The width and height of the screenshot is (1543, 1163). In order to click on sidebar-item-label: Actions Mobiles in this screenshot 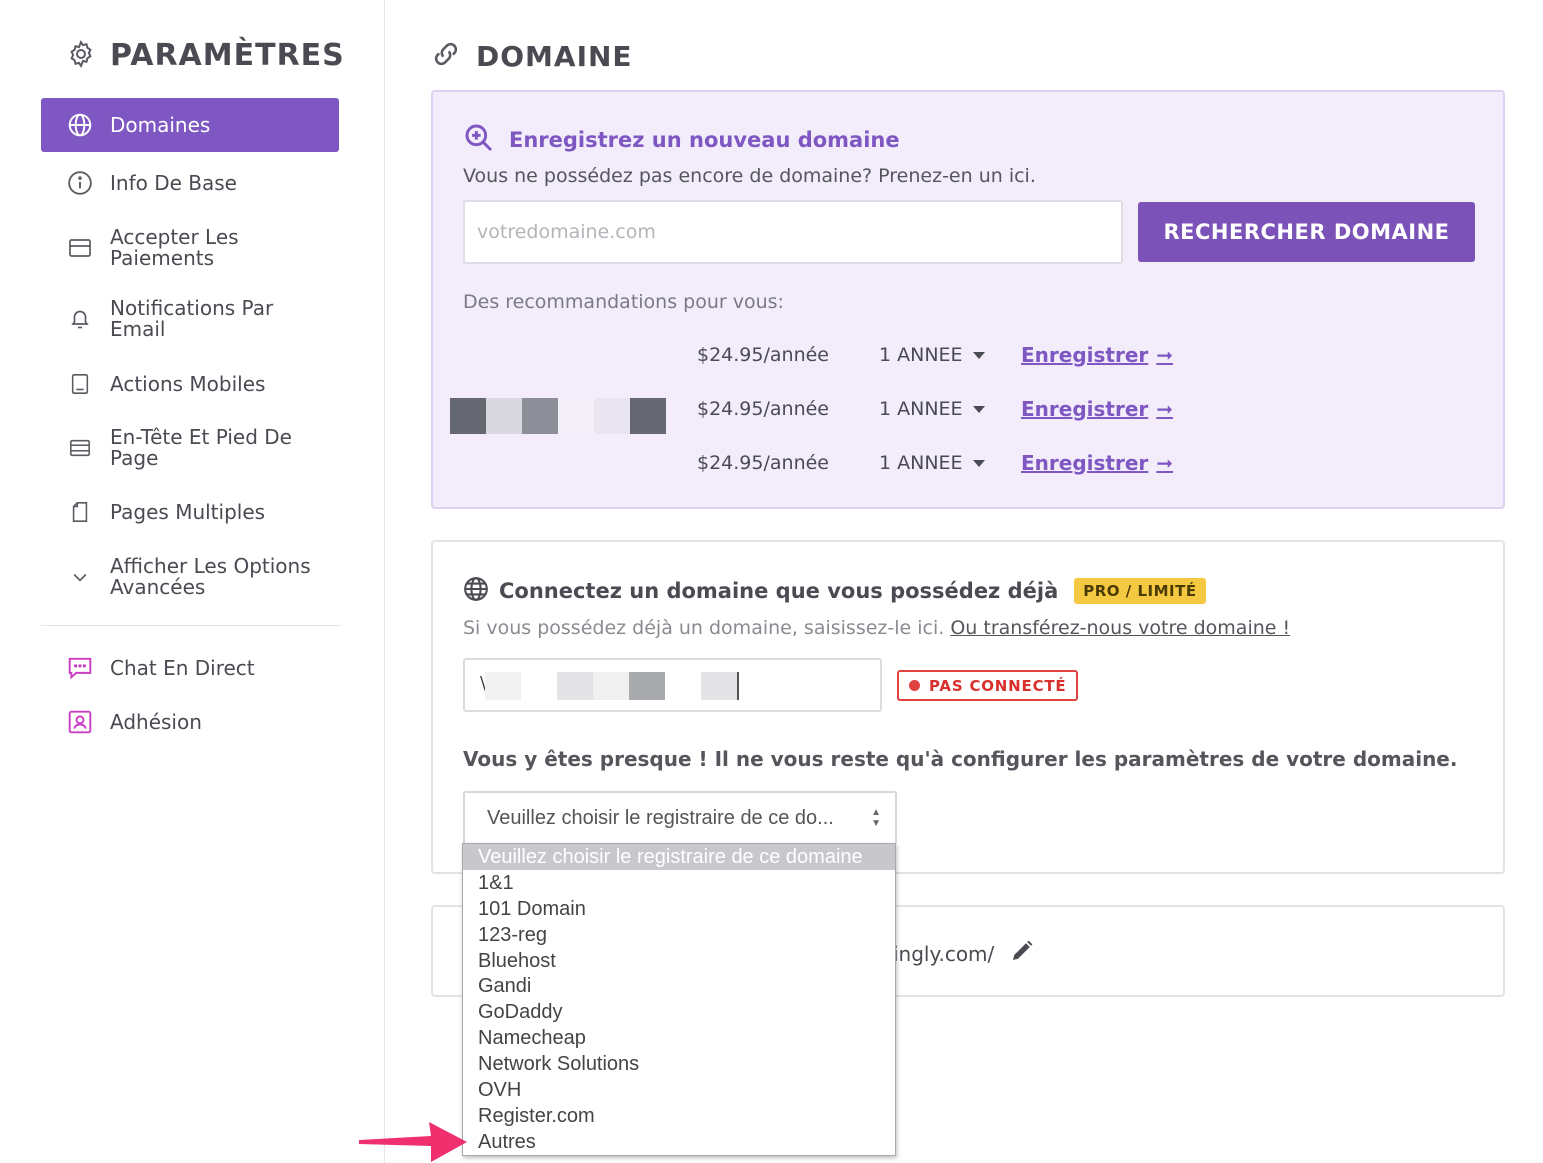, I will do `click(188, 383)`.